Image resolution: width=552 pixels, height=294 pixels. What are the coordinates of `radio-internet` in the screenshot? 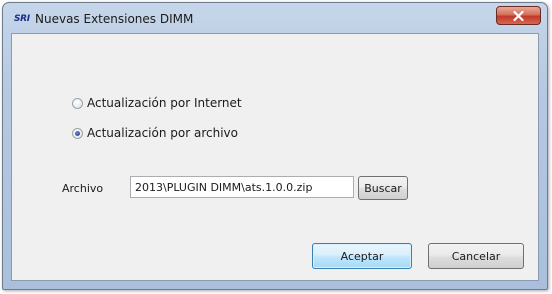 It's located at (77, 103).